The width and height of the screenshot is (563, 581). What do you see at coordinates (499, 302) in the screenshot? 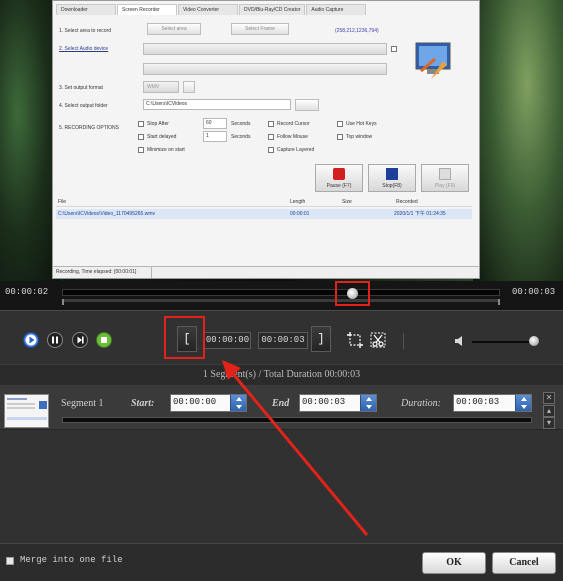
I see `timeline-end-marker` at bounding box center [499, 302].